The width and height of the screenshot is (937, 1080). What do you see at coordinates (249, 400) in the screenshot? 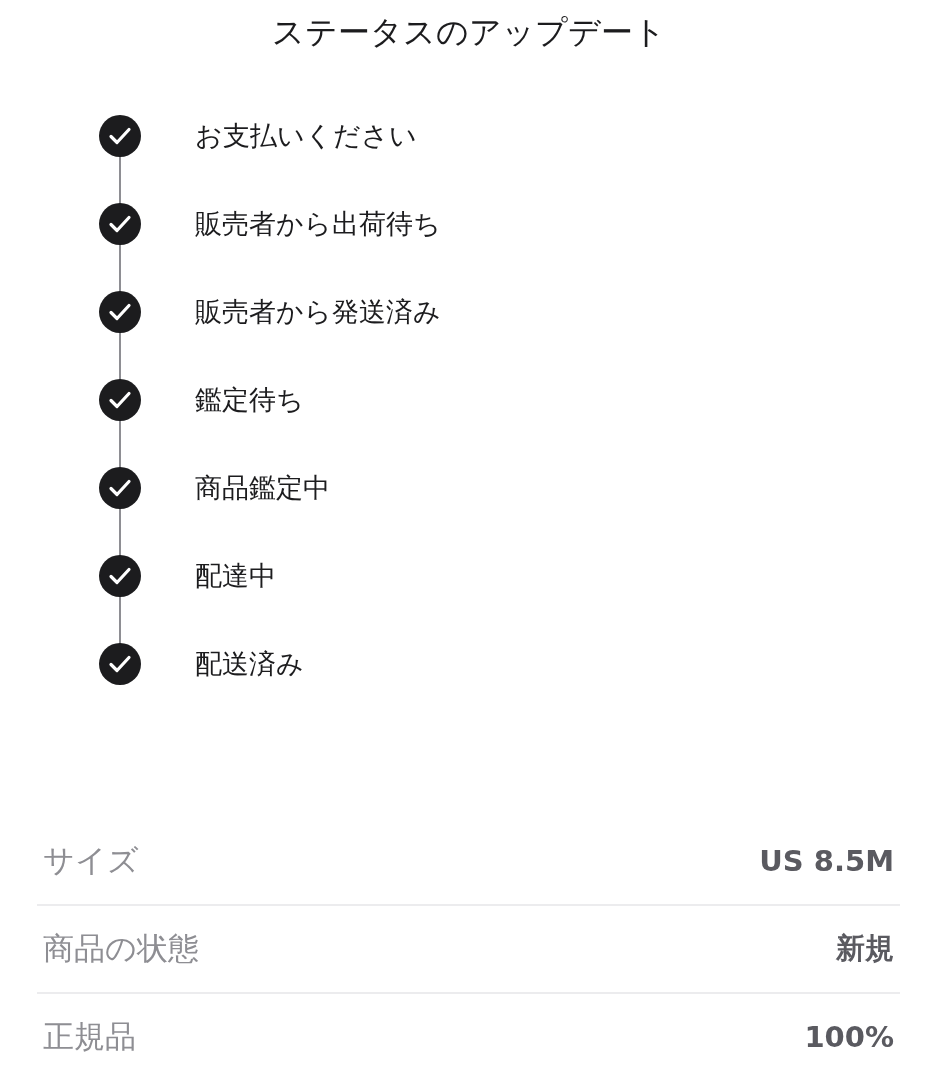
I see `step-label: 鑑定待ち` at bounding box center [249, 400].